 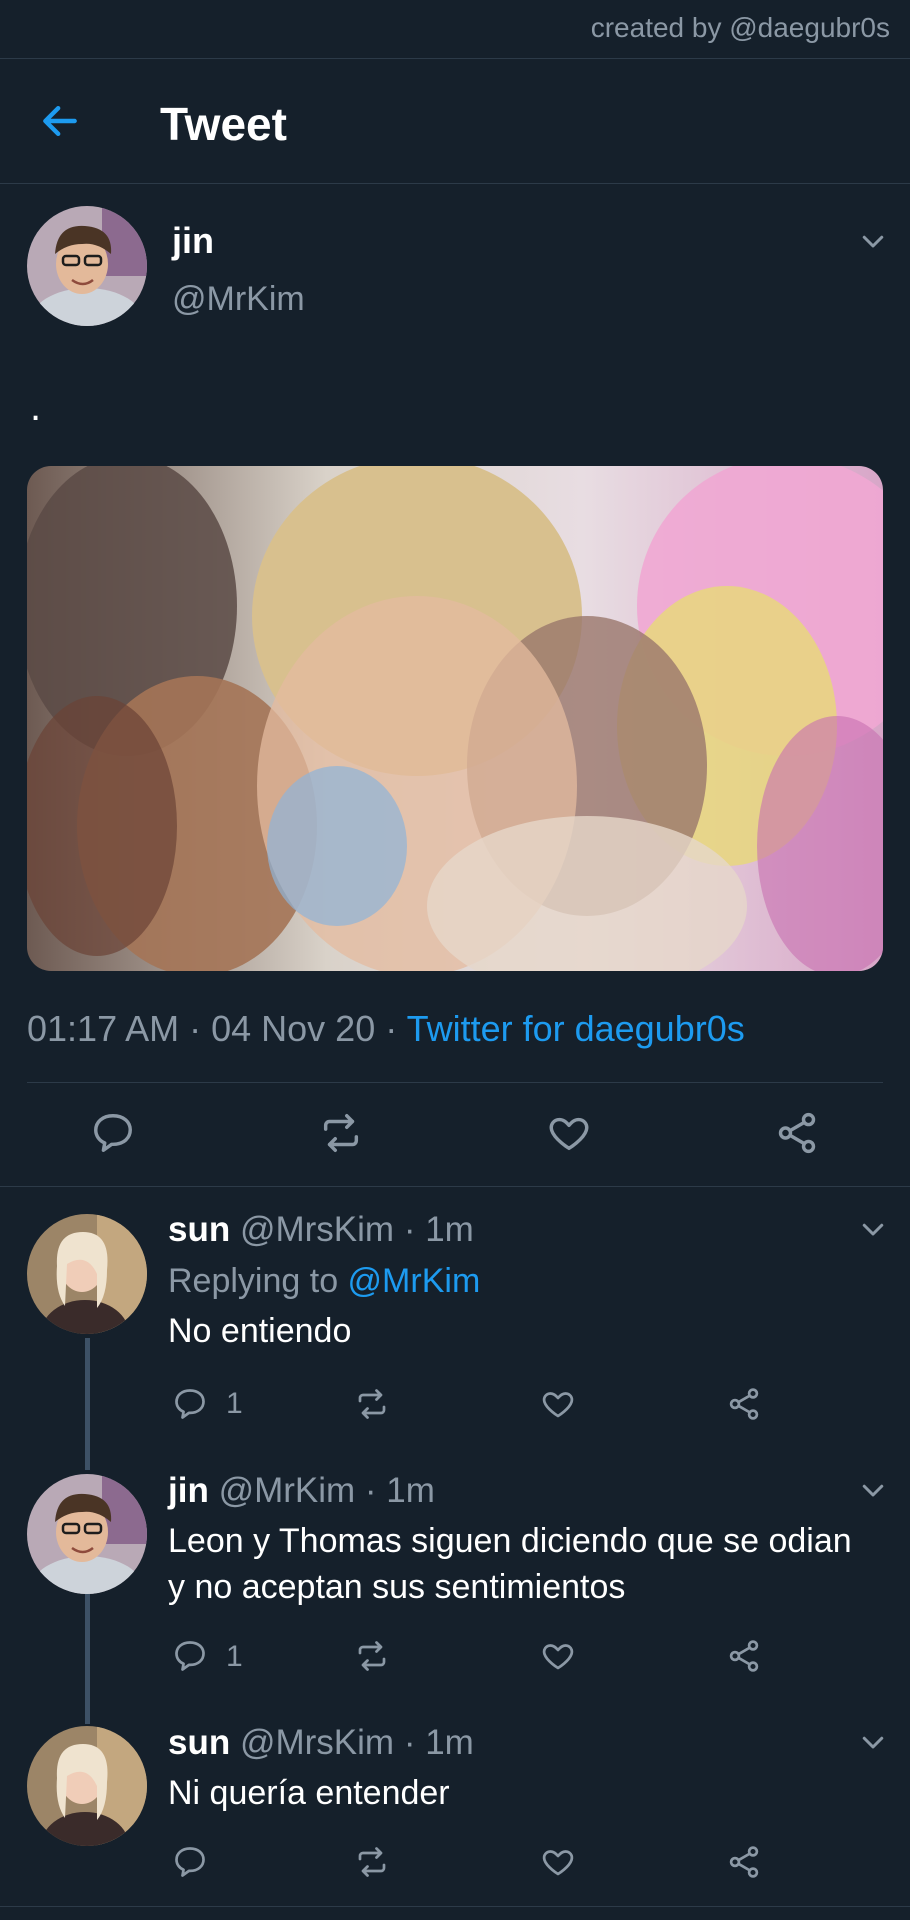 I want to click on tweet-time: 01:17 AM, so click(x=103, y=1028).